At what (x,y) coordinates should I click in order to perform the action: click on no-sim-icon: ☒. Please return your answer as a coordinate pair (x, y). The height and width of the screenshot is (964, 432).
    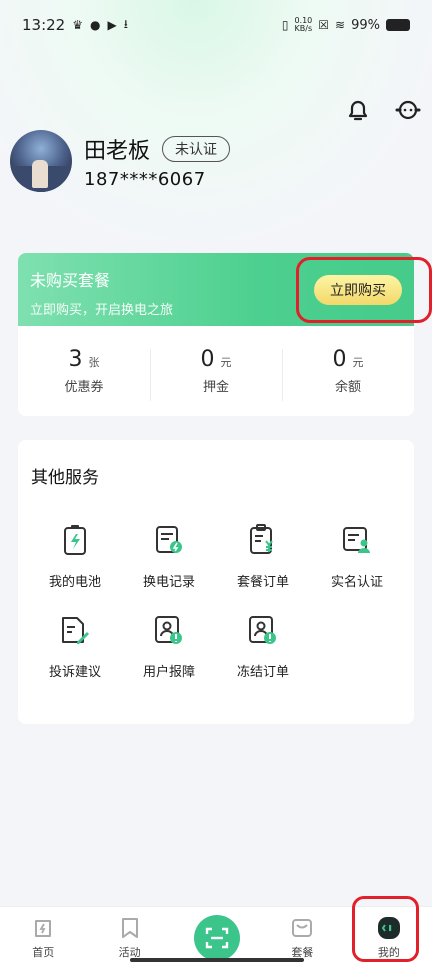
    Looking at the image, I should click on (324, 25).